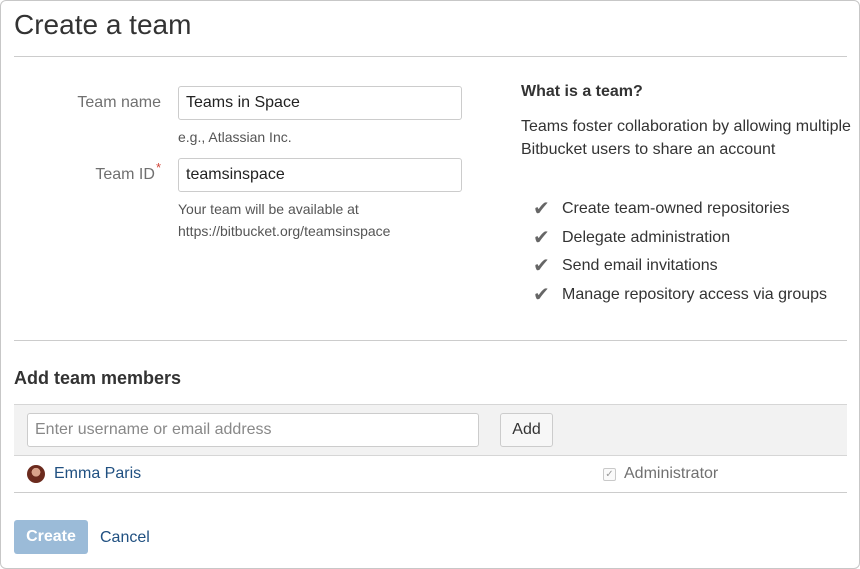 Image resolution: width=860 pixels, height=569 pixels. Describe the element at coordinates (671, 473) in the screenshot. I see `administrator-label: Administrator` at that location.